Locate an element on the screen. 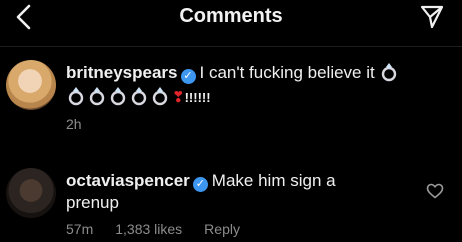  comment-meta: 2h is located at coordinates (85, 124).